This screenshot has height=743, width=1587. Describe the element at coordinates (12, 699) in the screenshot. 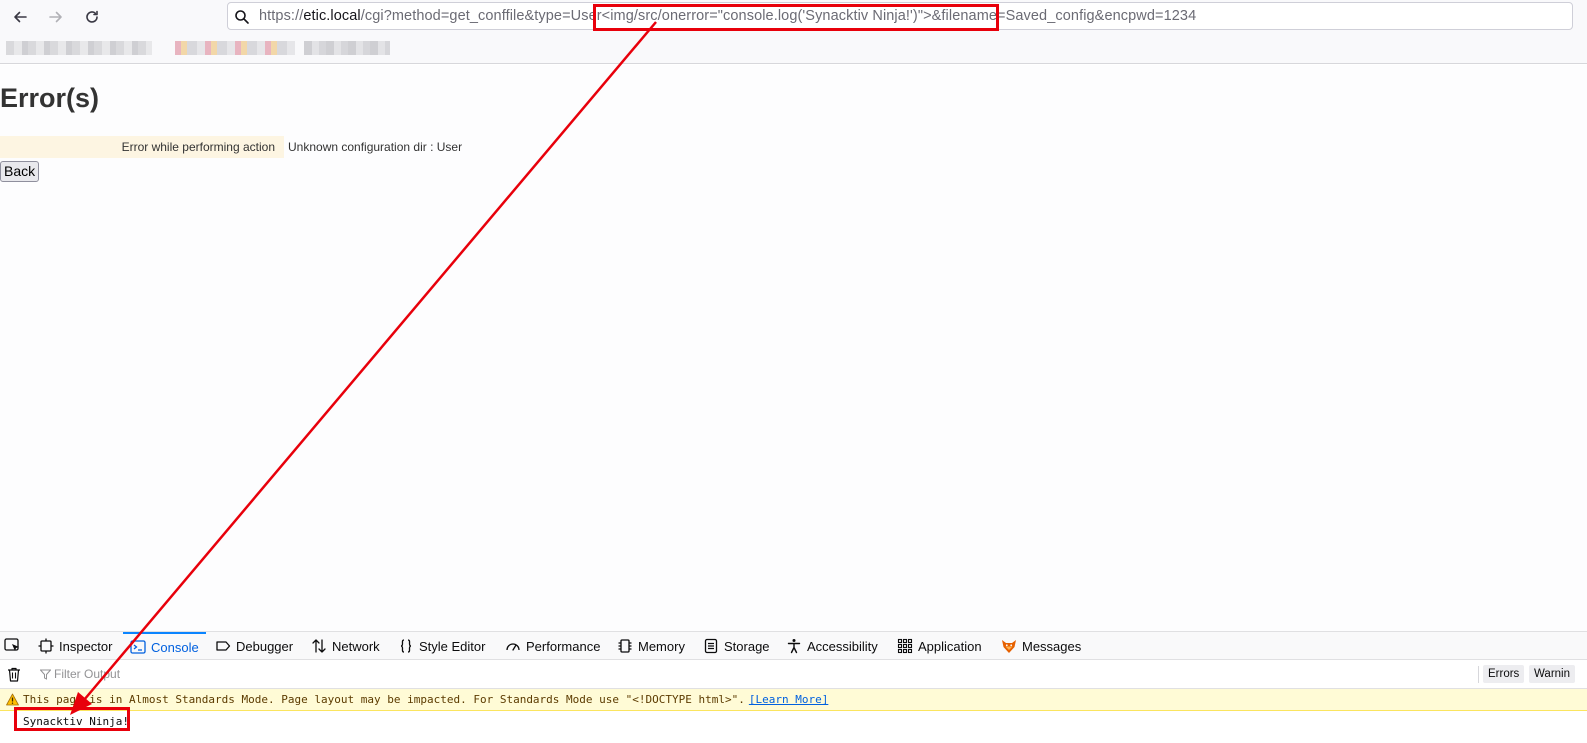

I see `warning-icon` at that location.